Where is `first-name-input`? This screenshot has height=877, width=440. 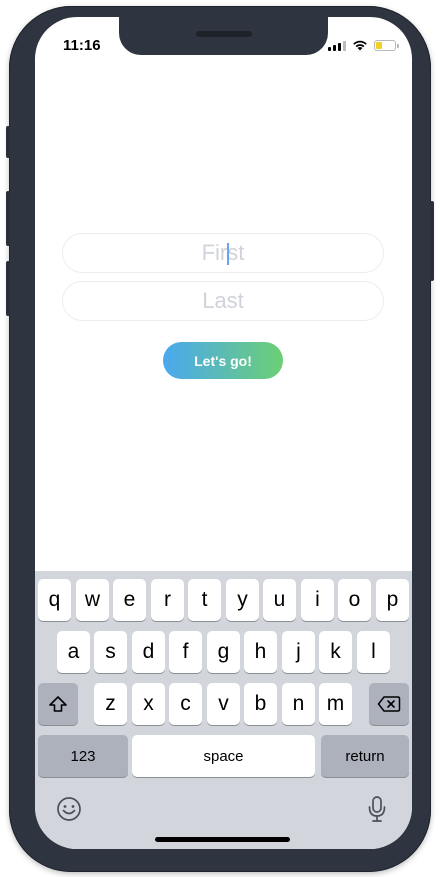 first-name-input is located at coordinates (223, 253).